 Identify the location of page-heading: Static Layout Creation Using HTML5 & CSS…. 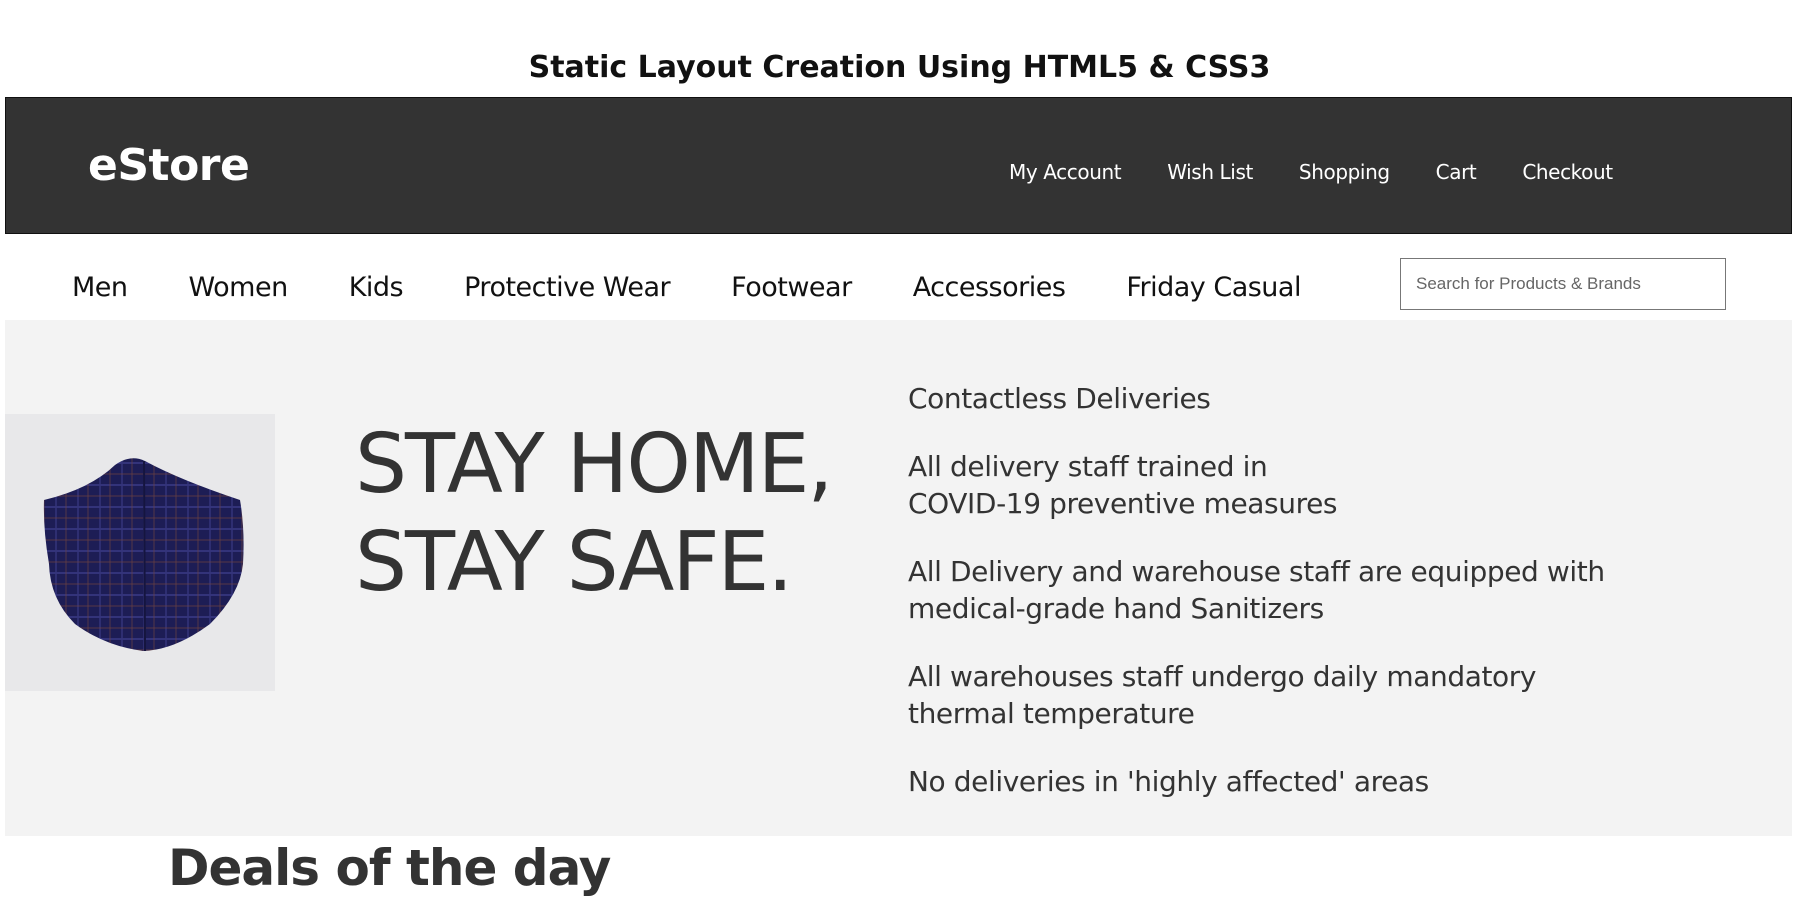
(899, 68).